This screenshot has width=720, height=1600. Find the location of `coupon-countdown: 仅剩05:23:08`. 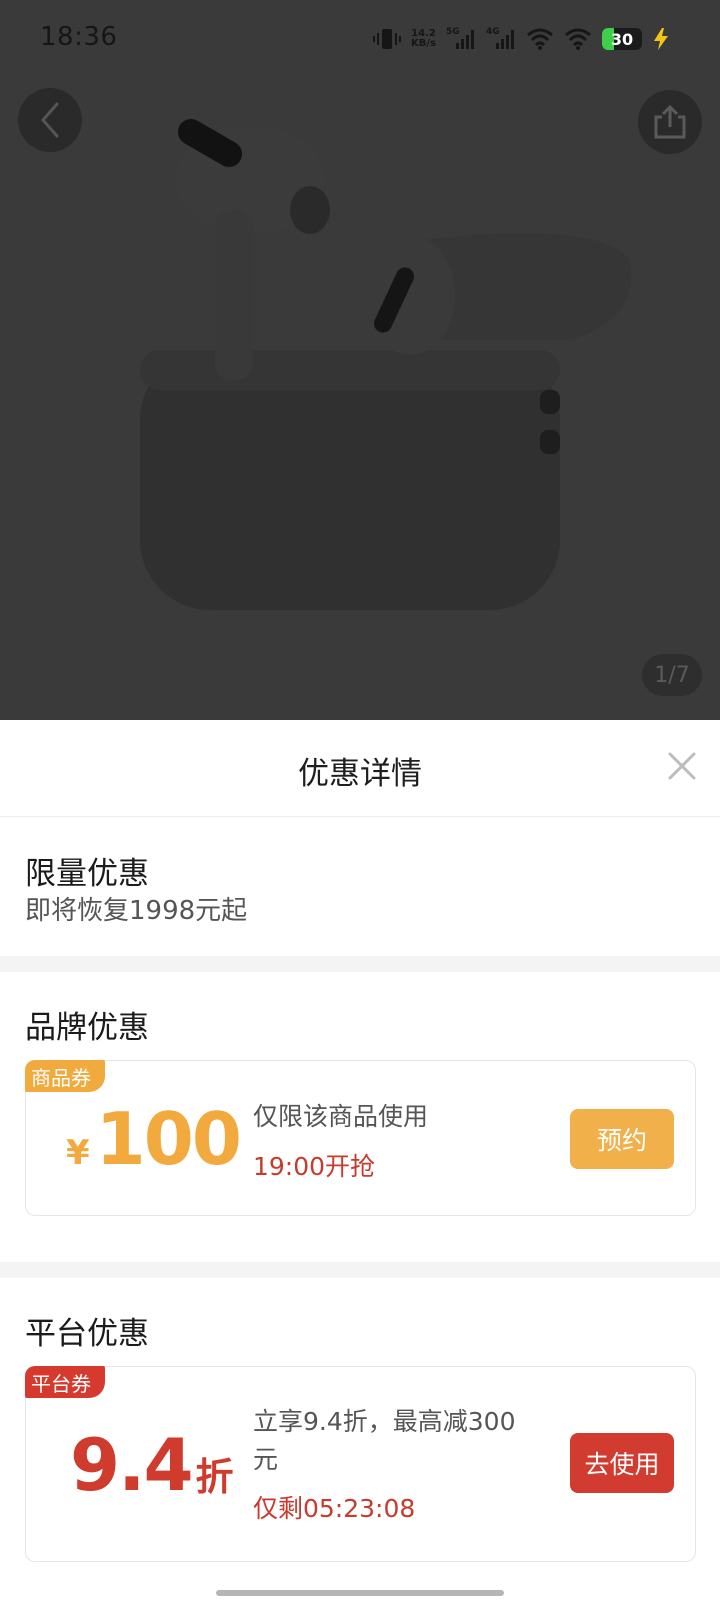

coupon-countdown: 仅剩05:23:08 is located at coordinates (334, 1508).